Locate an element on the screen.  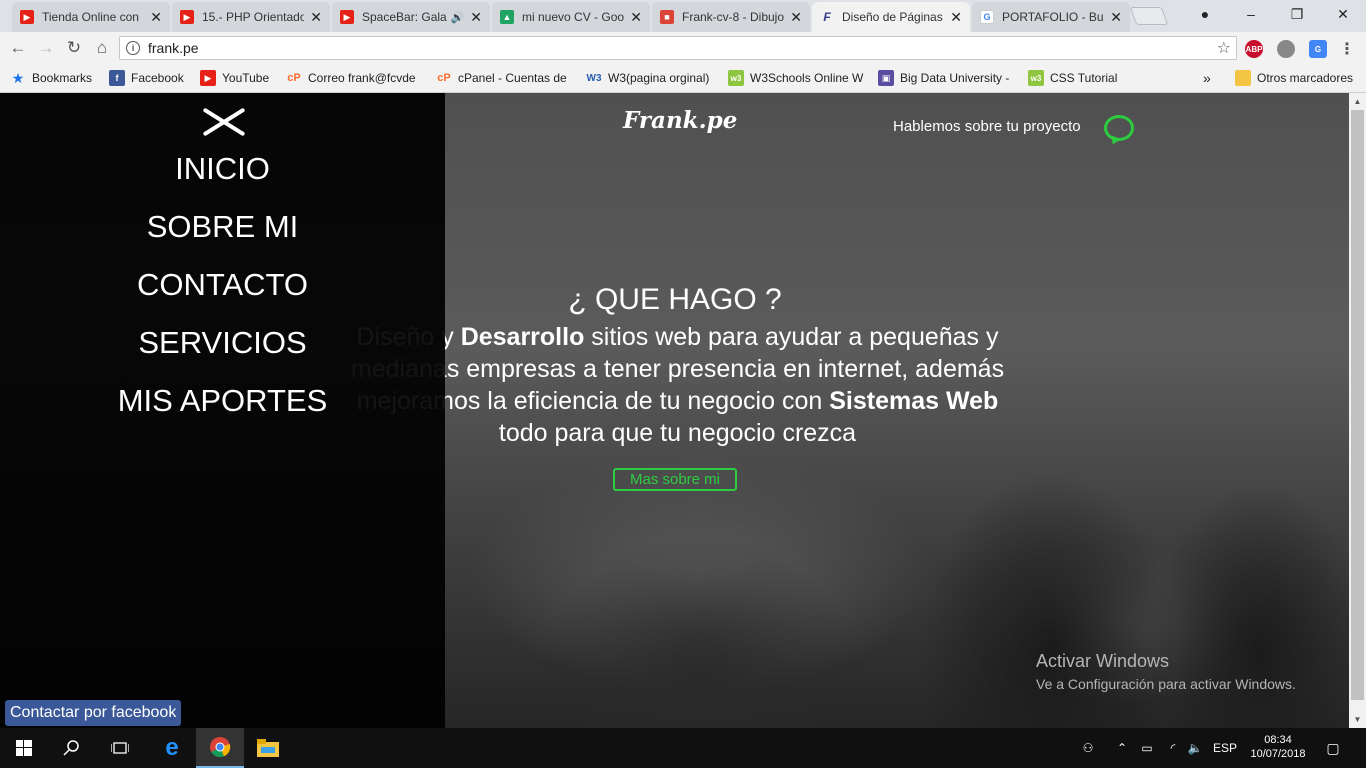
watermark-subtitle: Ve a Configuración para activar Windows. is located at coordinates (1166, 684).